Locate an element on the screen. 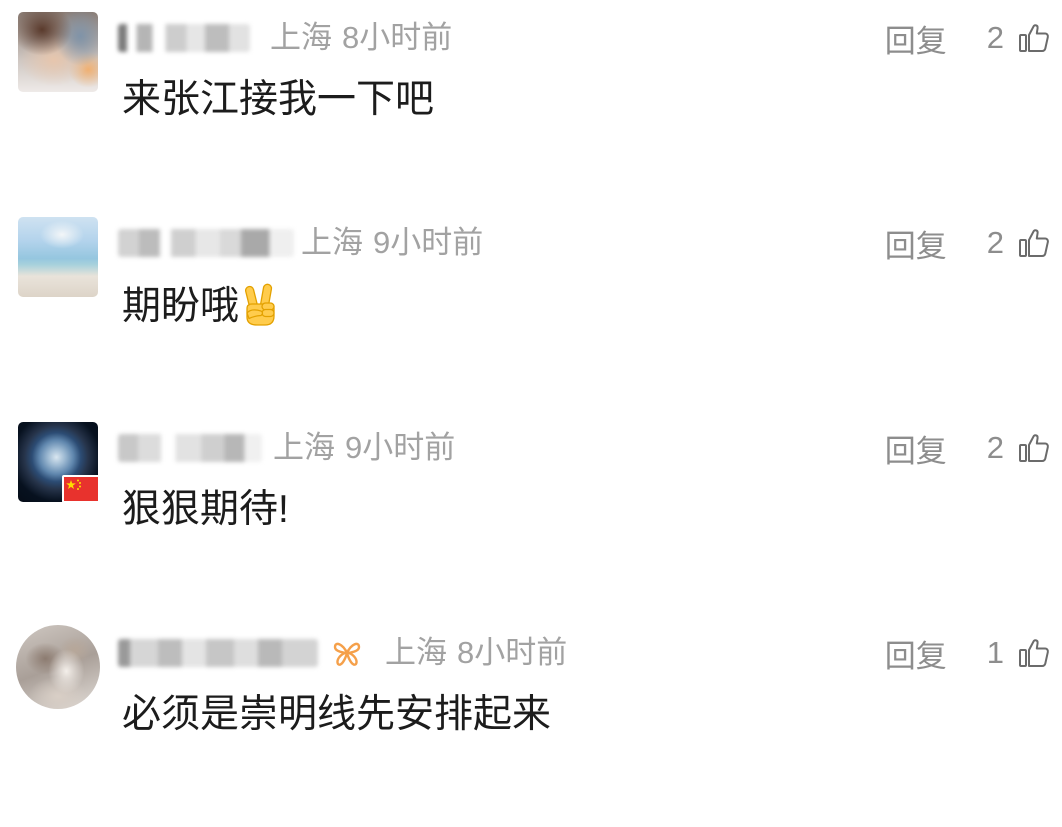 The width and height of the screenshot is (1062, 827). comment-actions: 回复 1 is located at coordinates (967, 654).